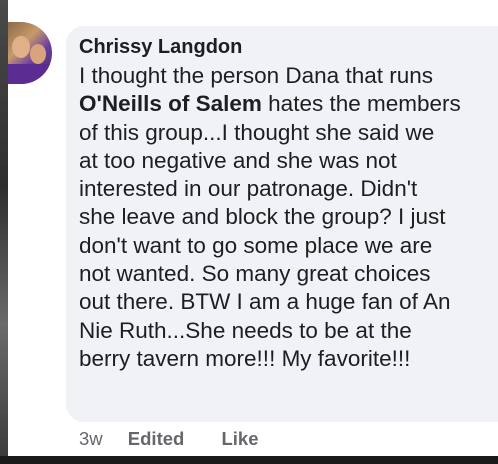 The image size is (498, 464). I want to click on comment-line: I thought the person Dana that runs, so click(256, 75).